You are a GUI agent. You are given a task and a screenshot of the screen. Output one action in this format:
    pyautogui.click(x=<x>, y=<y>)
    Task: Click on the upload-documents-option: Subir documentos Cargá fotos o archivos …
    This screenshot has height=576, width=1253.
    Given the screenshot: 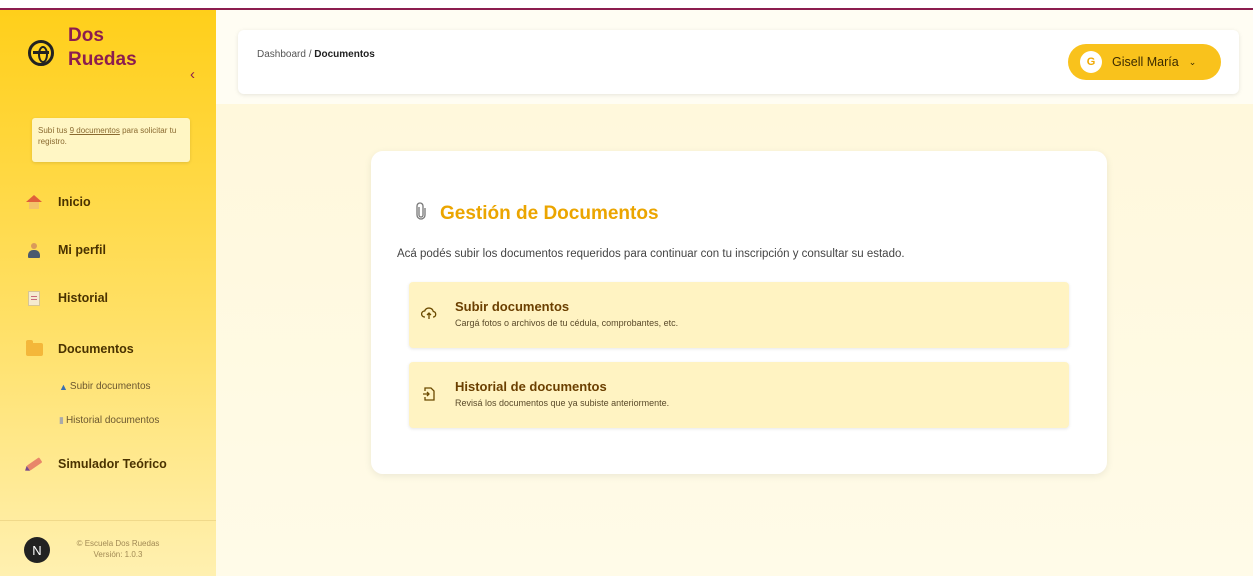 What is the action you would take?
    pyautogui.click(x=739, y=315)
    